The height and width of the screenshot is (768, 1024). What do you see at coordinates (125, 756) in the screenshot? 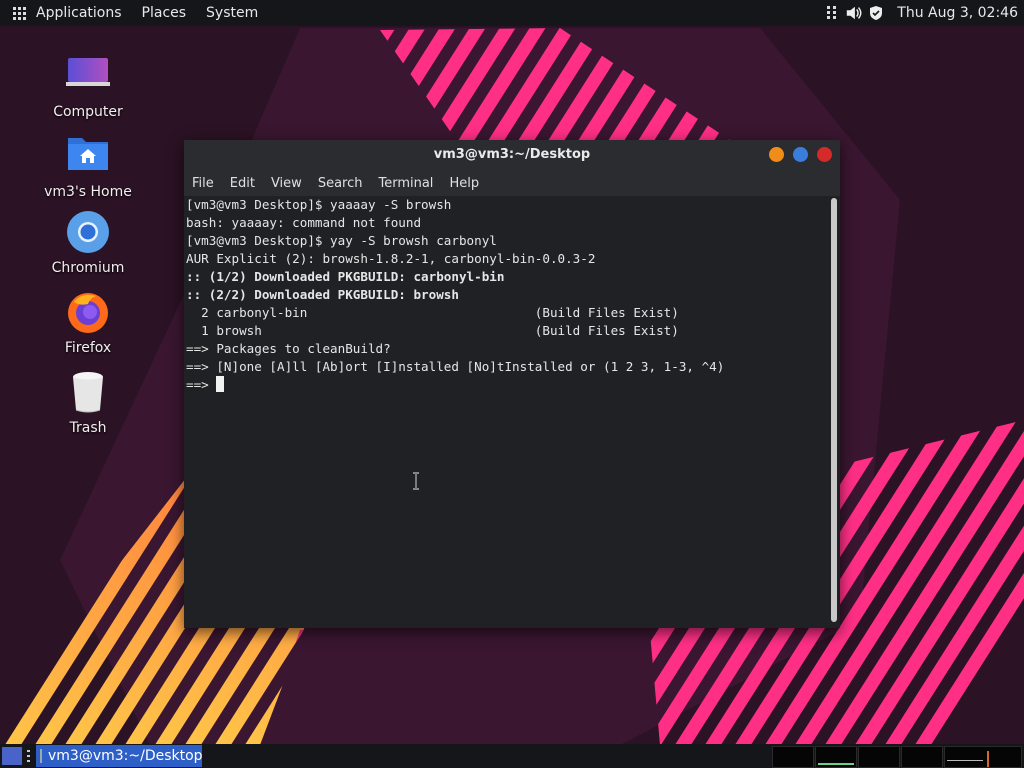
I see `taskbar-item-label: vm3@vm3:~/Desktop` at bounding box center [125, 756].